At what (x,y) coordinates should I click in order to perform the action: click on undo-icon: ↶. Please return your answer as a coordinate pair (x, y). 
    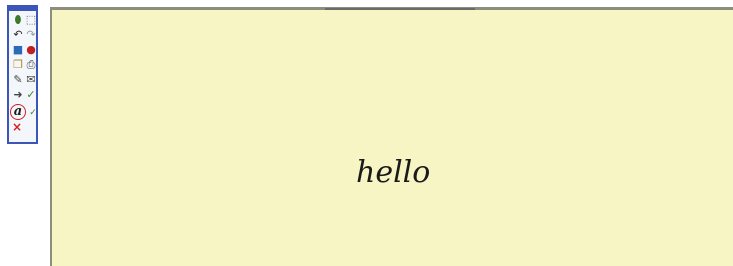
    Looking at the image, I should click on (18, 35).